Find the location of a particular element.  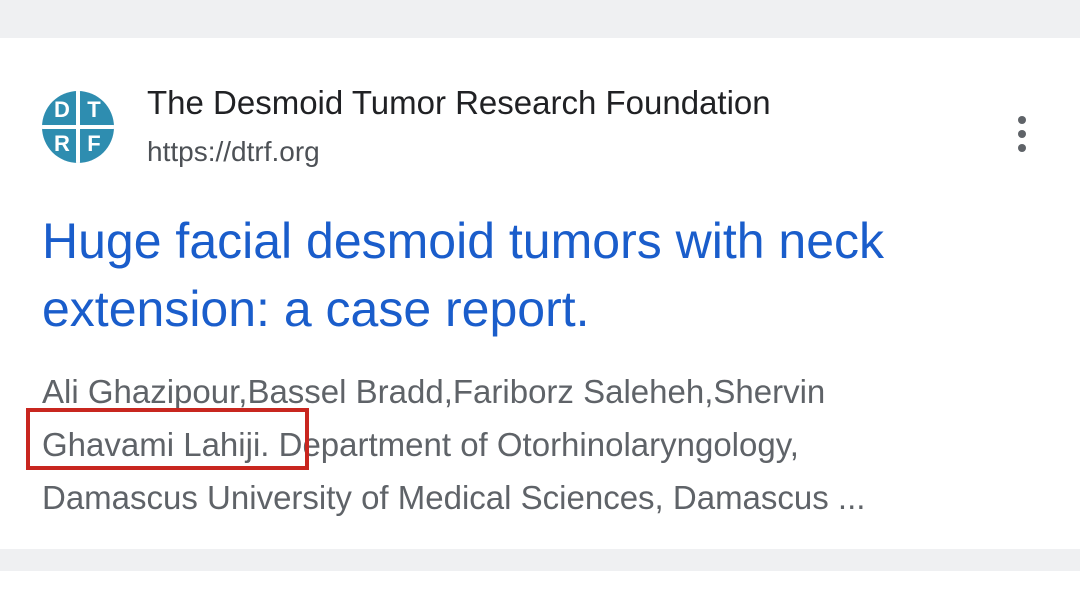

top-divider-bar is located at coordinates (540, 19).